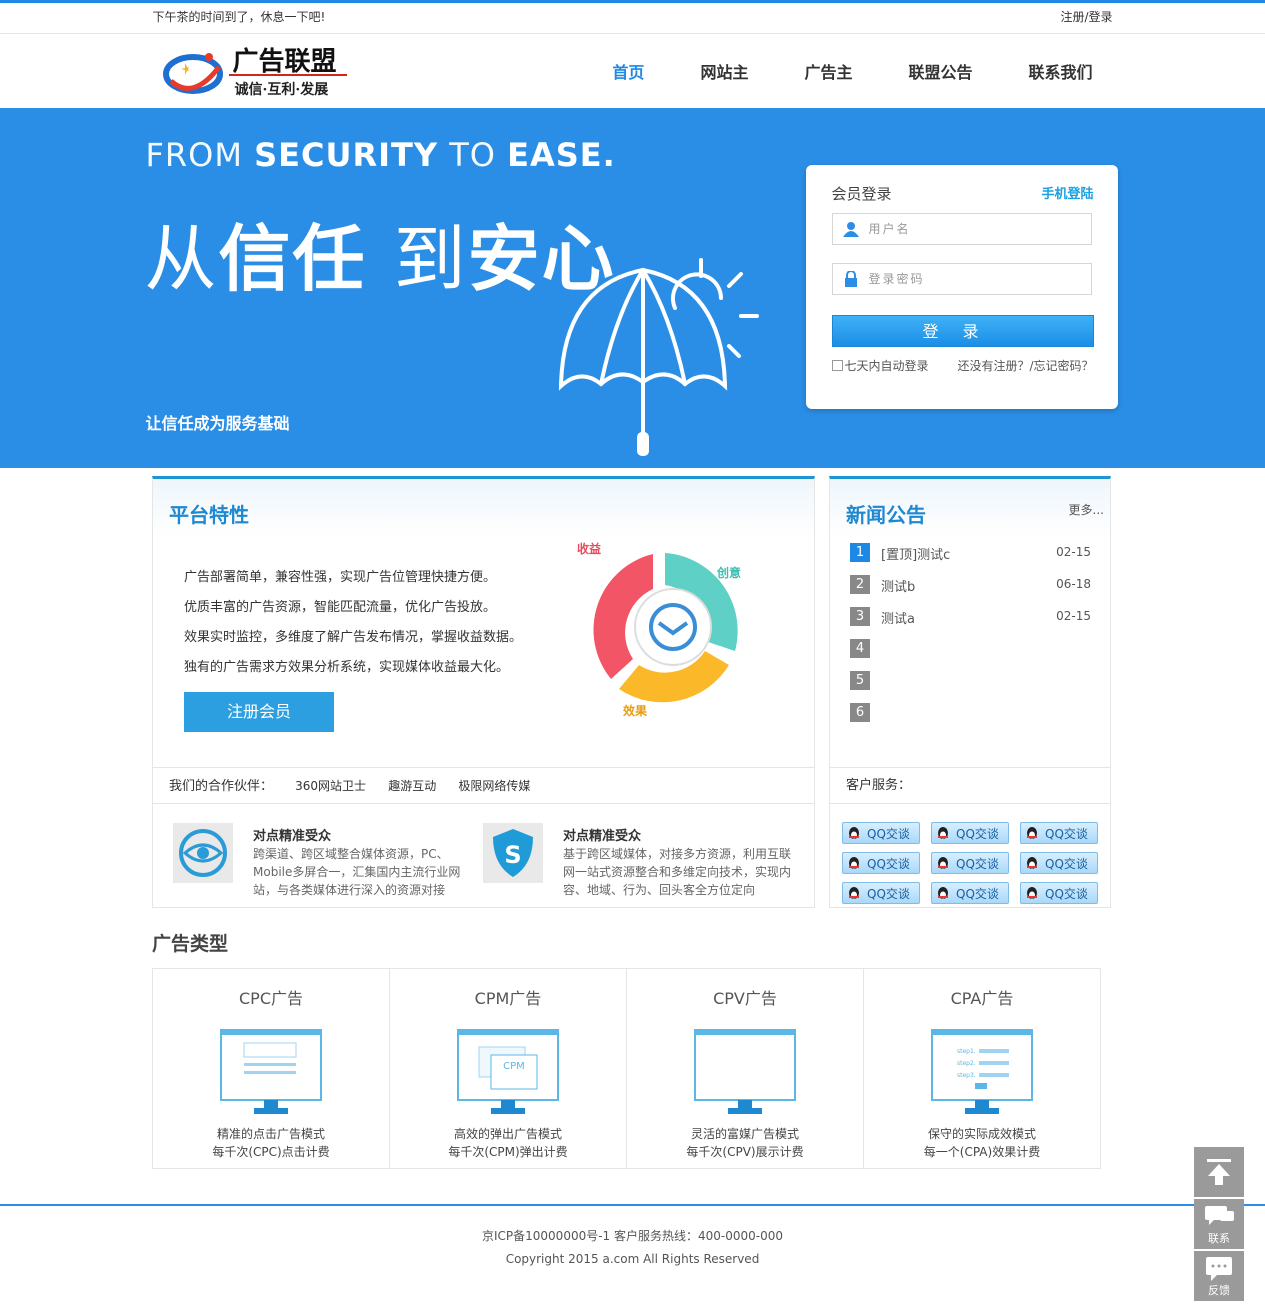 This screenshot has width=1265, height=1306. What do you see at coordinates (970, 785) in the screenshot?
I see `customer-service-label: 客户服务：` at bounding box center [970, 785].